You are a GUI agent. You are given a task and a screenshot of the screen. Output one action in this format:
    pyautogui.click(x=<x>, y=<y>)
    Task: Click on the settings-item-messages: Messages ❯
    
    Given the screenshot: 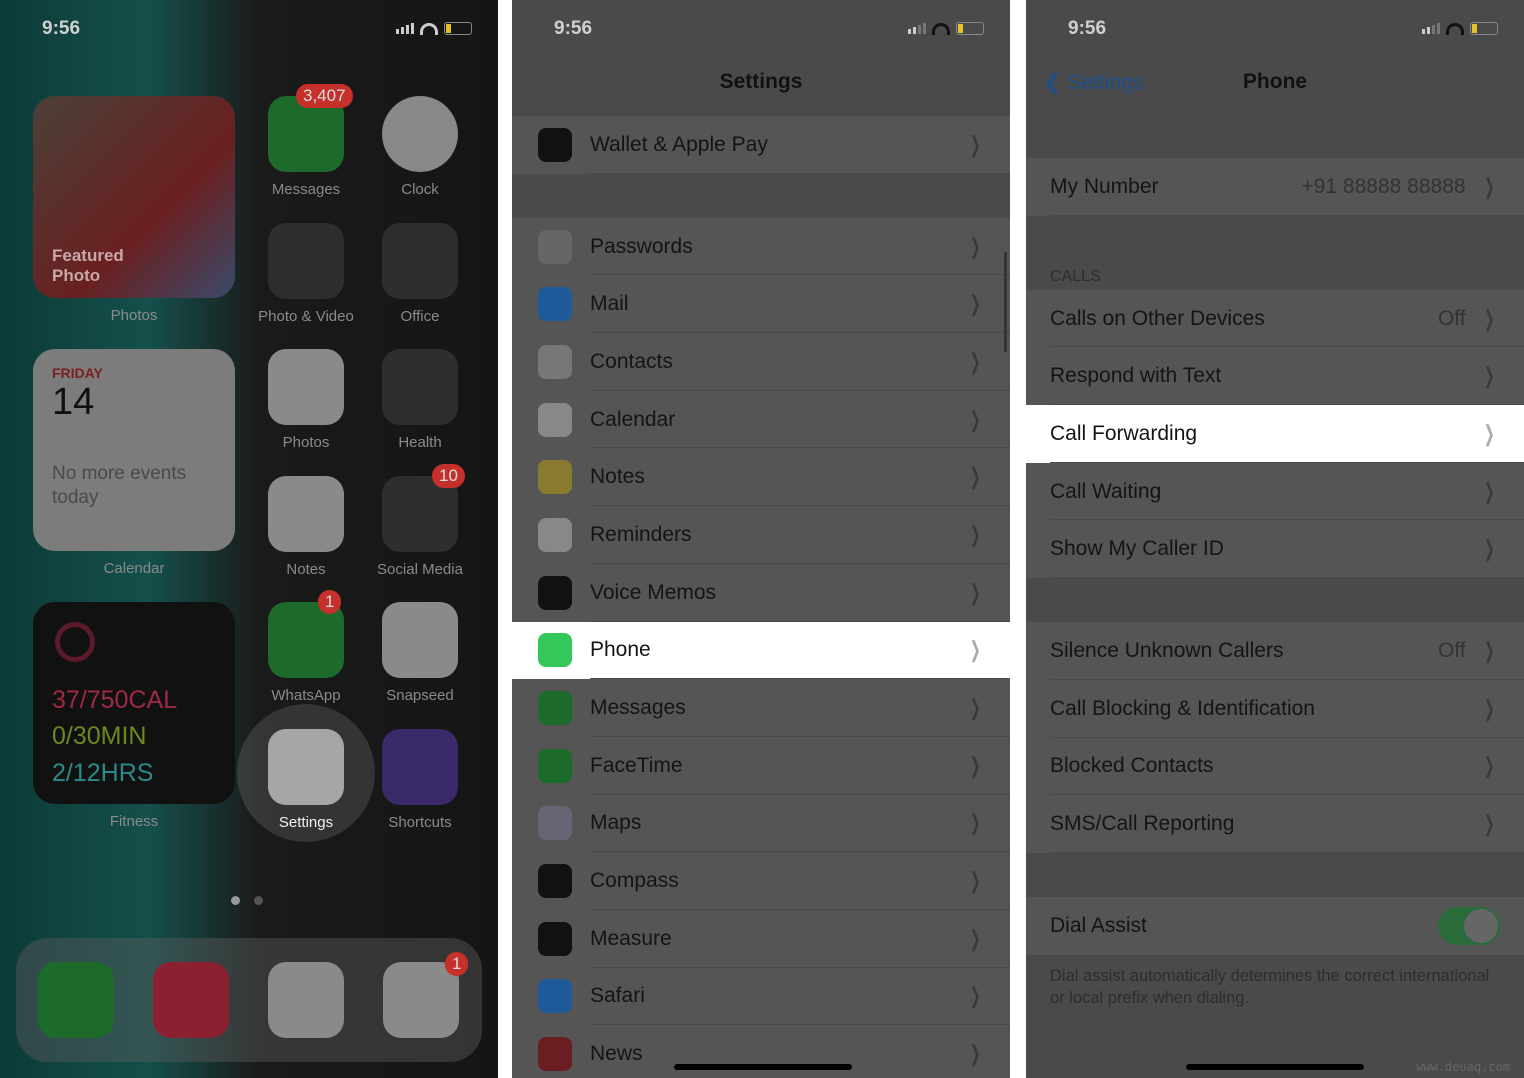 What is the action you would take?
    pyautogui.click(x=761, y=708)
    